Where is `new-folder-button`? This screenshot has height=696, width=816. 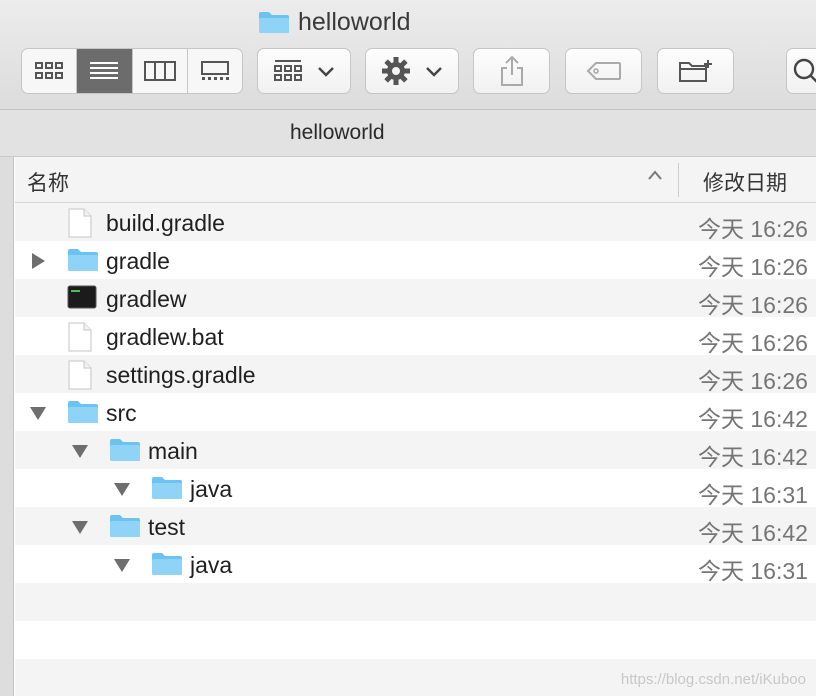
new-folder-button is located at coordinates (695, 71).